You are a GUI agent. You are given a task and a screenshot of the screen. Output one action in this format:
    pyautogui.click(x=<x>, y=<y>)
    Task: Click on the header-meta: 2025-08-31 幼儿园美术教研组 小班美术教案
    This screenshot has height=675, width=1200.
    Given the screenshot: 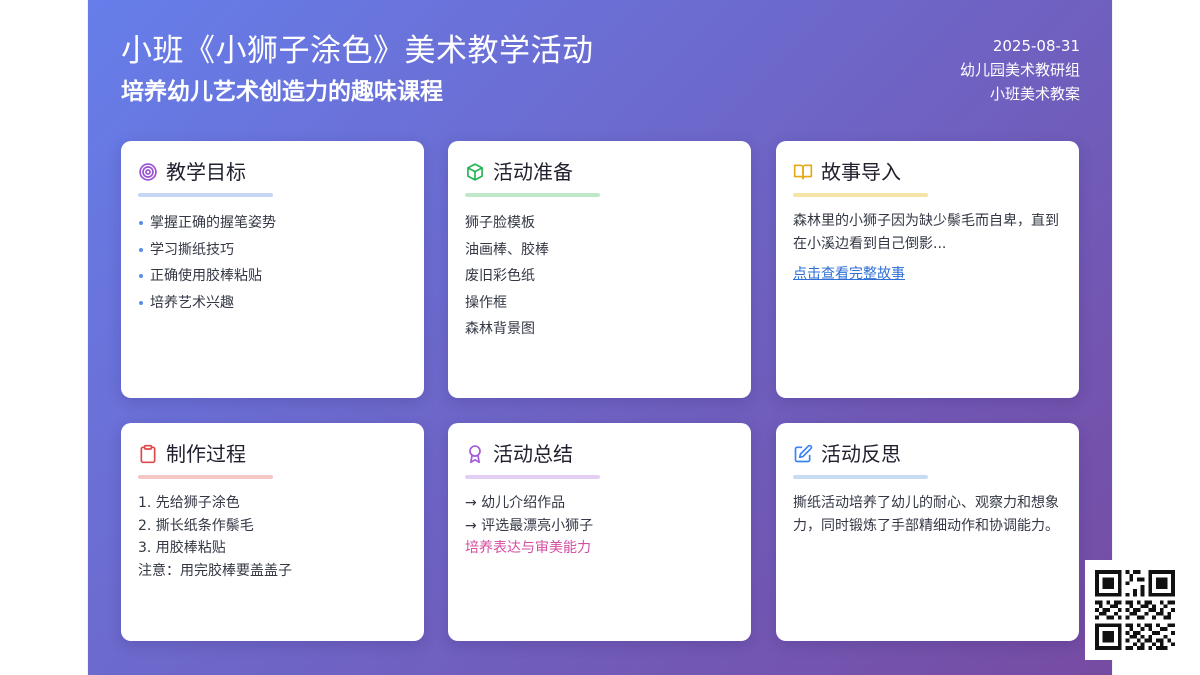 What is the action you would take?
    pyautogui.click(x=1020, y=70)
    